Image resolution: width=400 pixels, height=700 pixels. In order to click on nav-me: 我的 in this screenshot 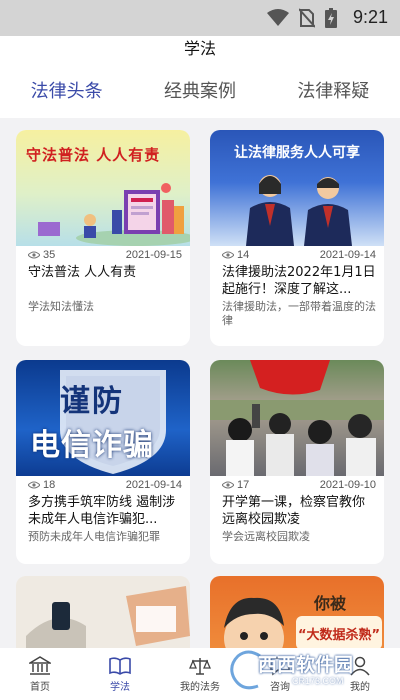, I will do `click(360, 674)`.